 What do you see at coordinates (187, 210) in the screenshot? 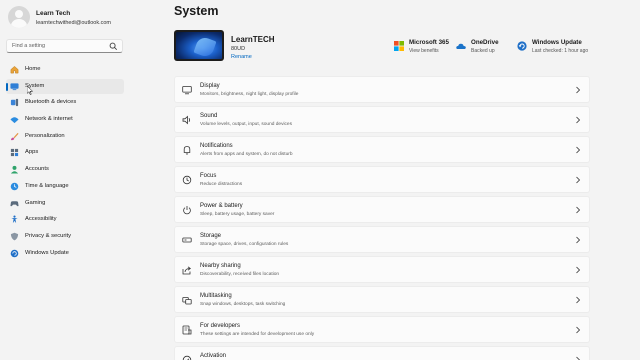
I see `power-icon` at bounding box center [187, 210].